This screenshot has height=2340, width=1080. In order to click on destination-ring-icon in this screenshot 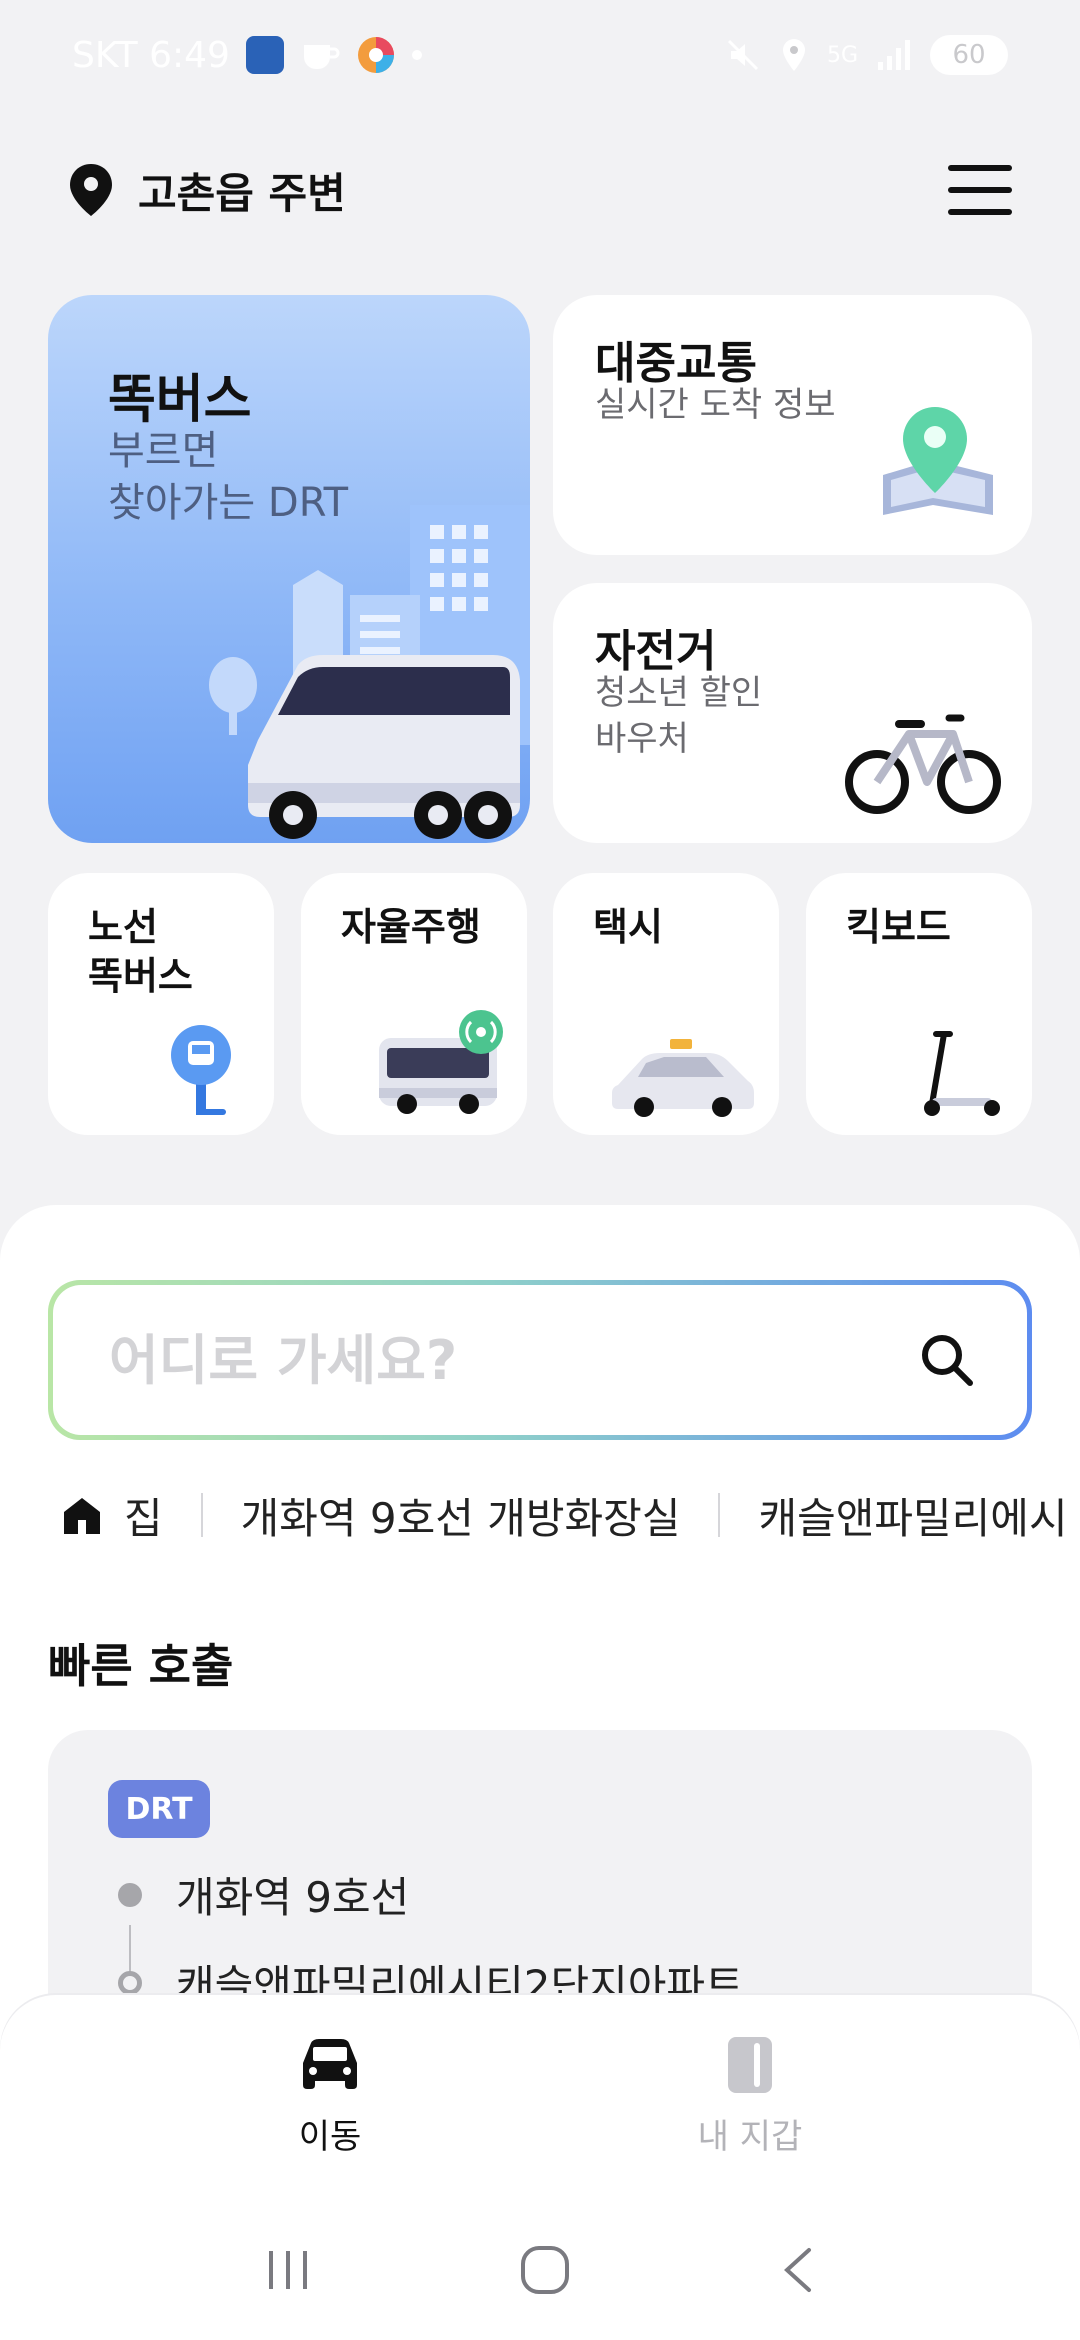, I will do `click(130, 1982)`.